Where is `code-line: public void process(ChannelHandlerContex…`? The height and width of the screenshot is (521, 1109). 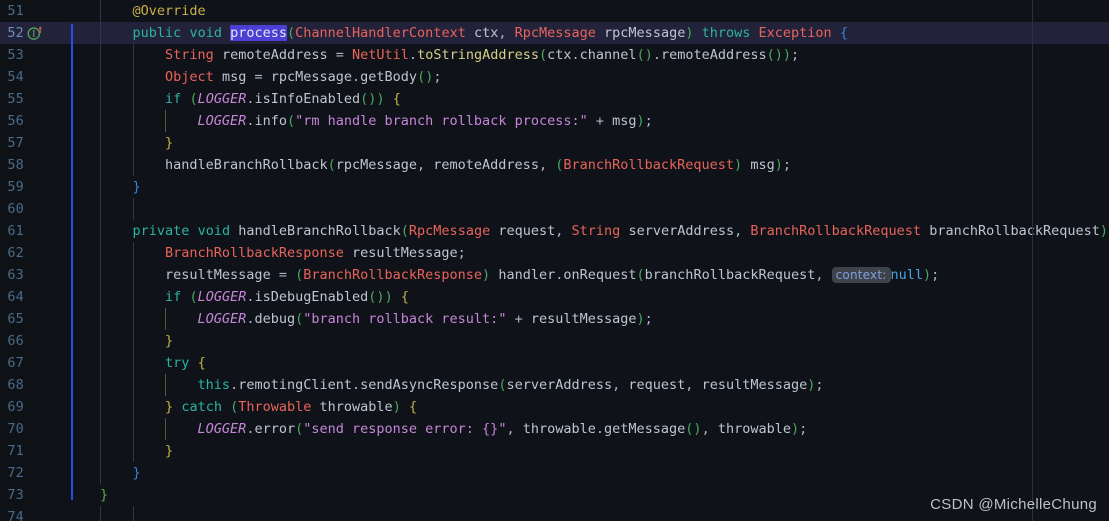
code-line: public void process(ChannelHandlerContex… is located at coordinates (590, 33).